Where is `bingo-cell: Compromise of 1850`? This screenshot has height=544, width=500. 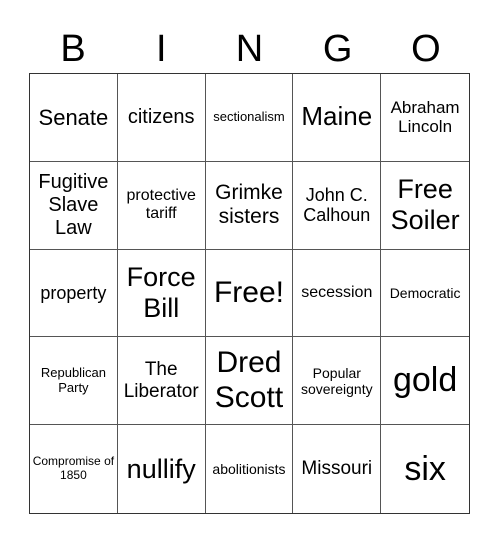 bingo-cell: Compromise of 1850 is located at coordinates (74, 469).